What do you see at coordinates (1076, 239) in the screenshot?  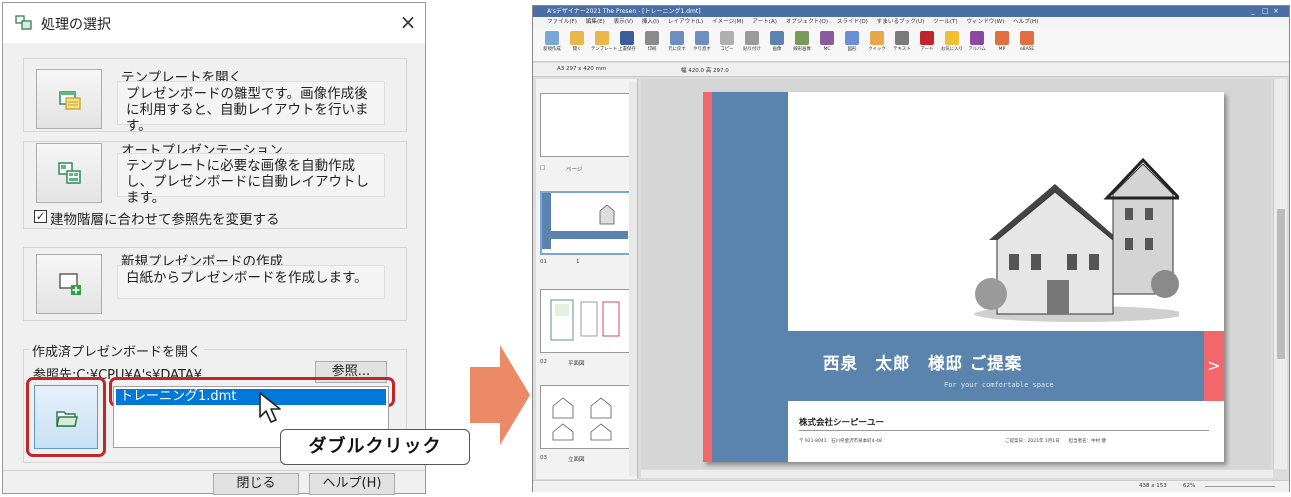 I see `house-rendering` at bounding box center [1076, 239].